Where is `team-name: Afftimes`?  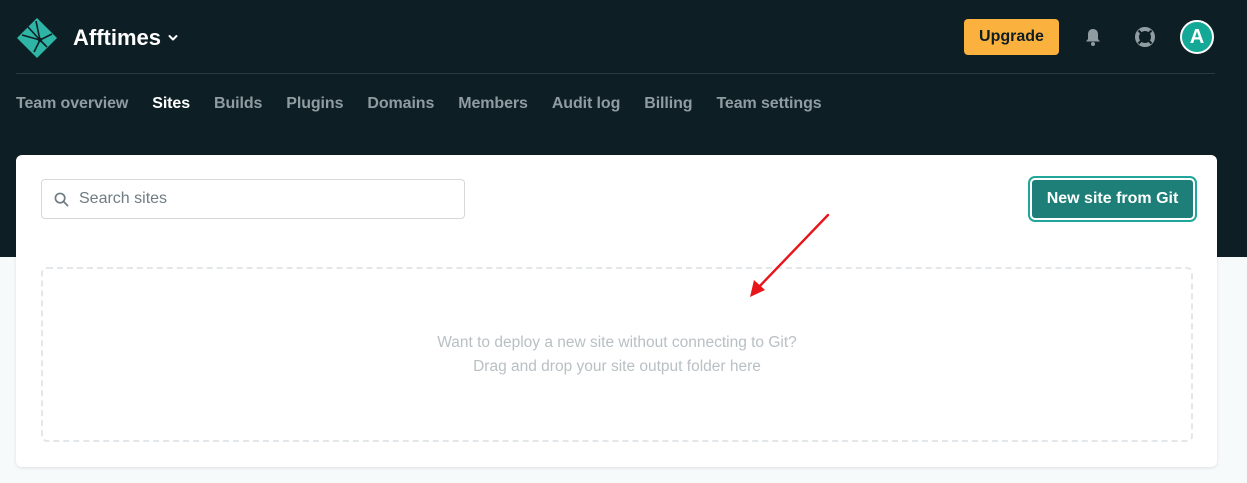 team-name: Afftimes is located at coordinates (117, 38).